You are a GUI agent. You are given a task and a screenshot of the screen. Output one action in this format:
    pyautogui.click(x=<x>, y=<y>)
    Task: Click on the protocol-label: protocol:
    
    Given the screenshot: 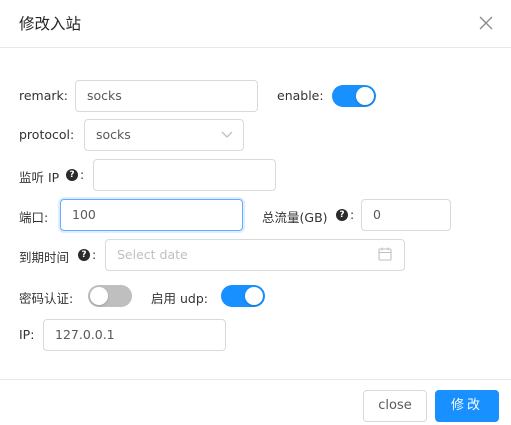 What is the action you would take?
    pyautogui.click(x=47, y=134)
    